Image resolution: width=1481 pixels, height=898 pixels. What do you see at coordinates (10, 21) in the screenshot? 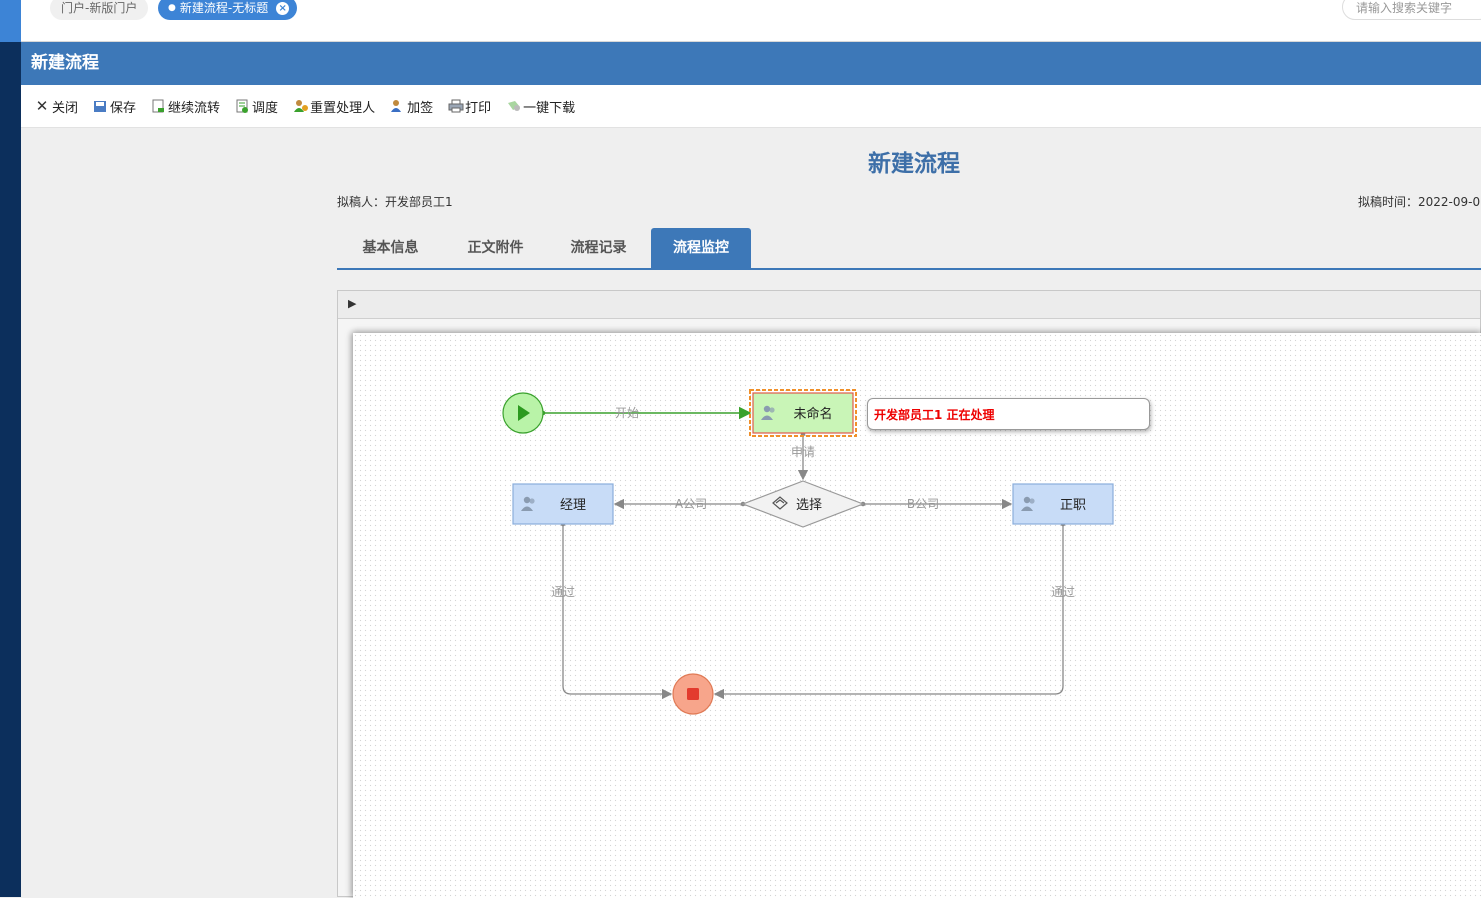
I see `left-rail-top` at bounding box center [10, 21].